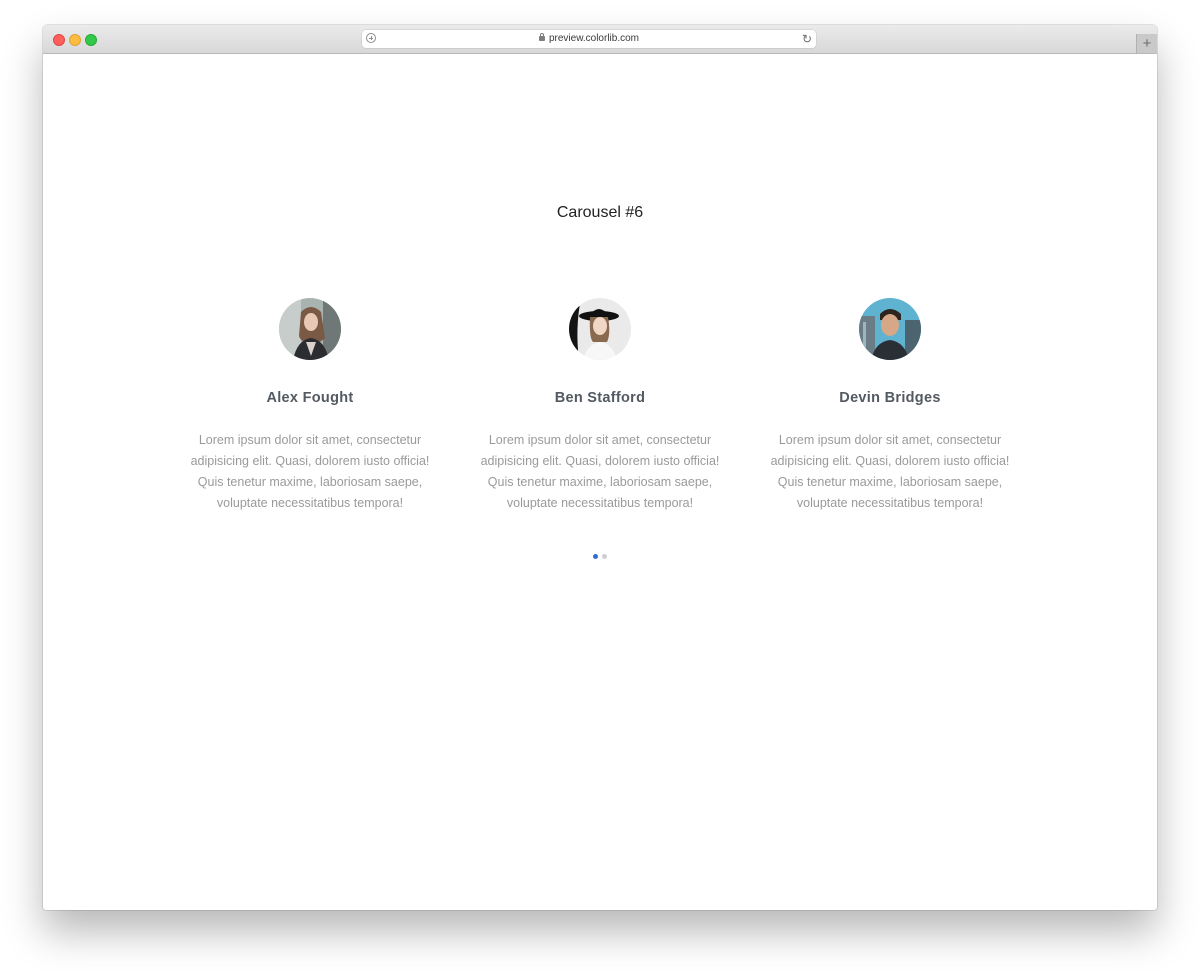  I want to click on address-bar: preview.colorlib.com ↻, so click(589, 39).